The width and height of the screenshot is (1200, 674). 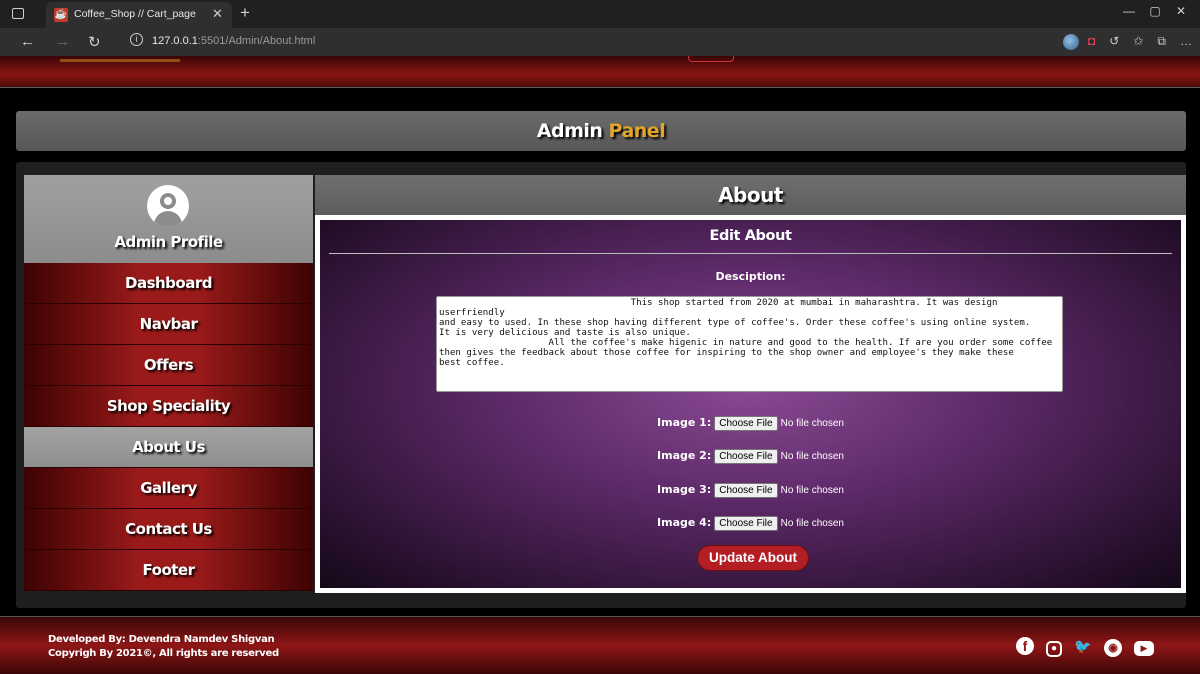 I want to click on youtube-icon: ▶, so click(x=1144, y=648).